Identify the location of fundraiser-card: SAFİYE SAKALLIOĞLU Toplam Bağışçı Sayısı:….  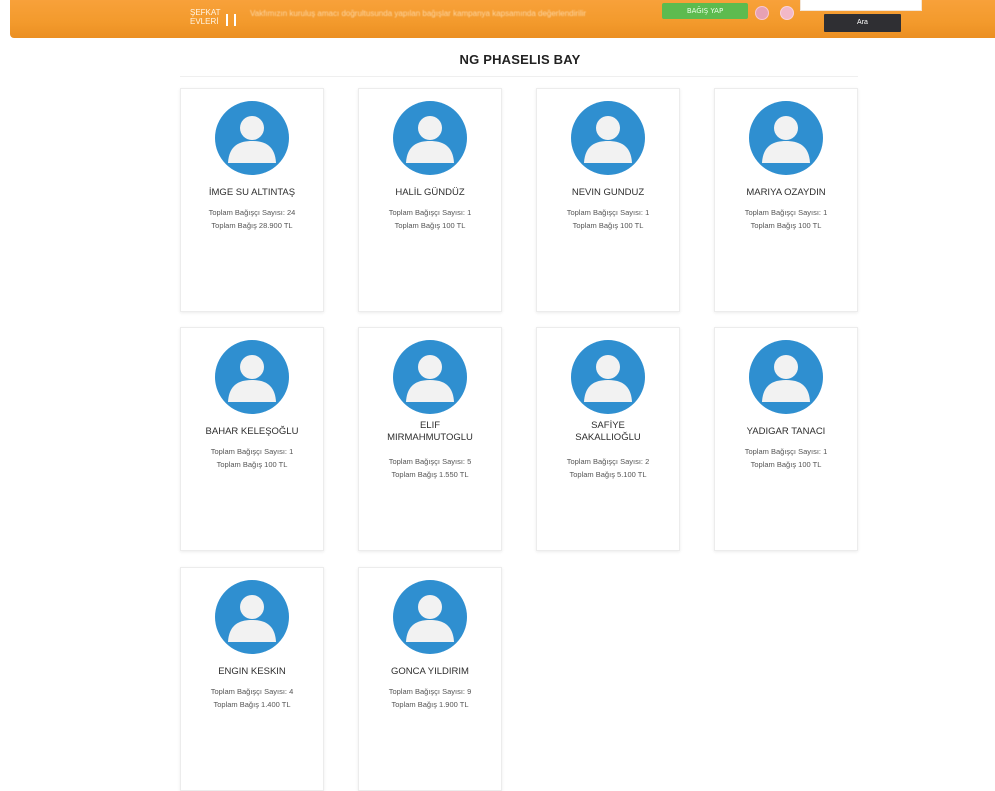
(608, 439).